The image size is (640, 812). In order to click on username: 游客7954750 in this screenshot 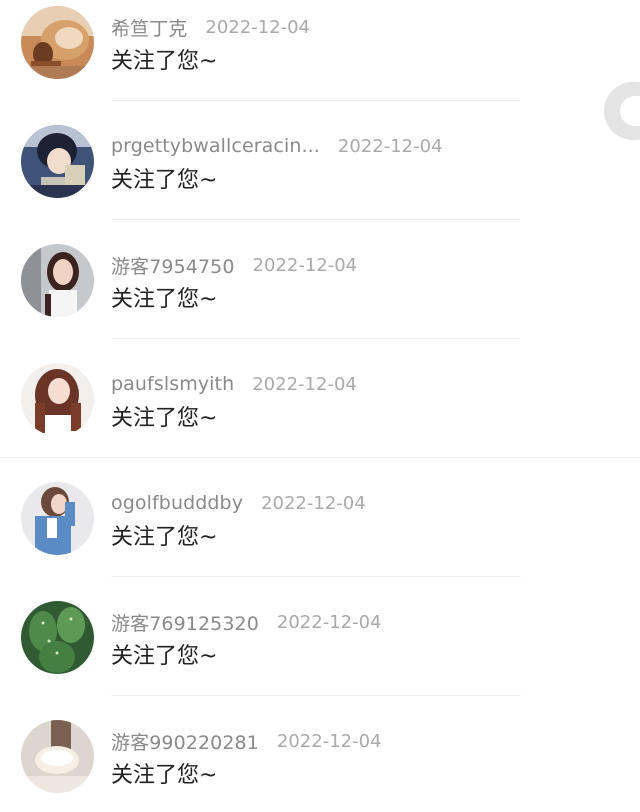, I will do `click(173, 265)`.